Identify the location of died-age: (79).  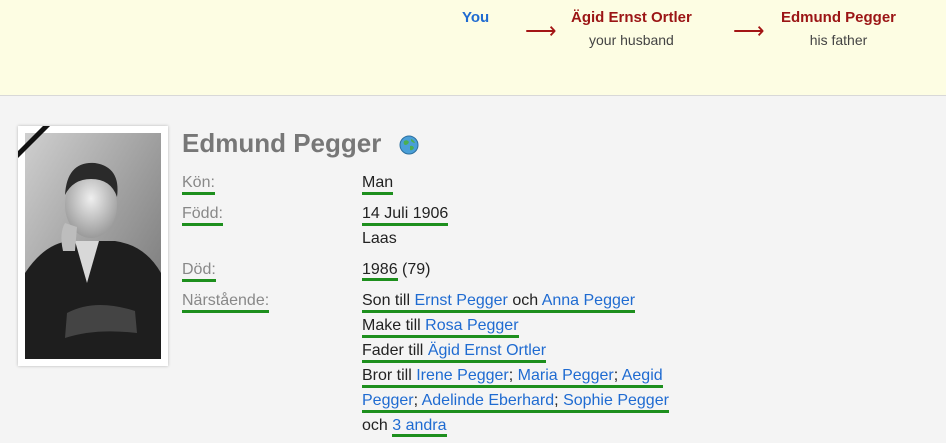
(416, 269).